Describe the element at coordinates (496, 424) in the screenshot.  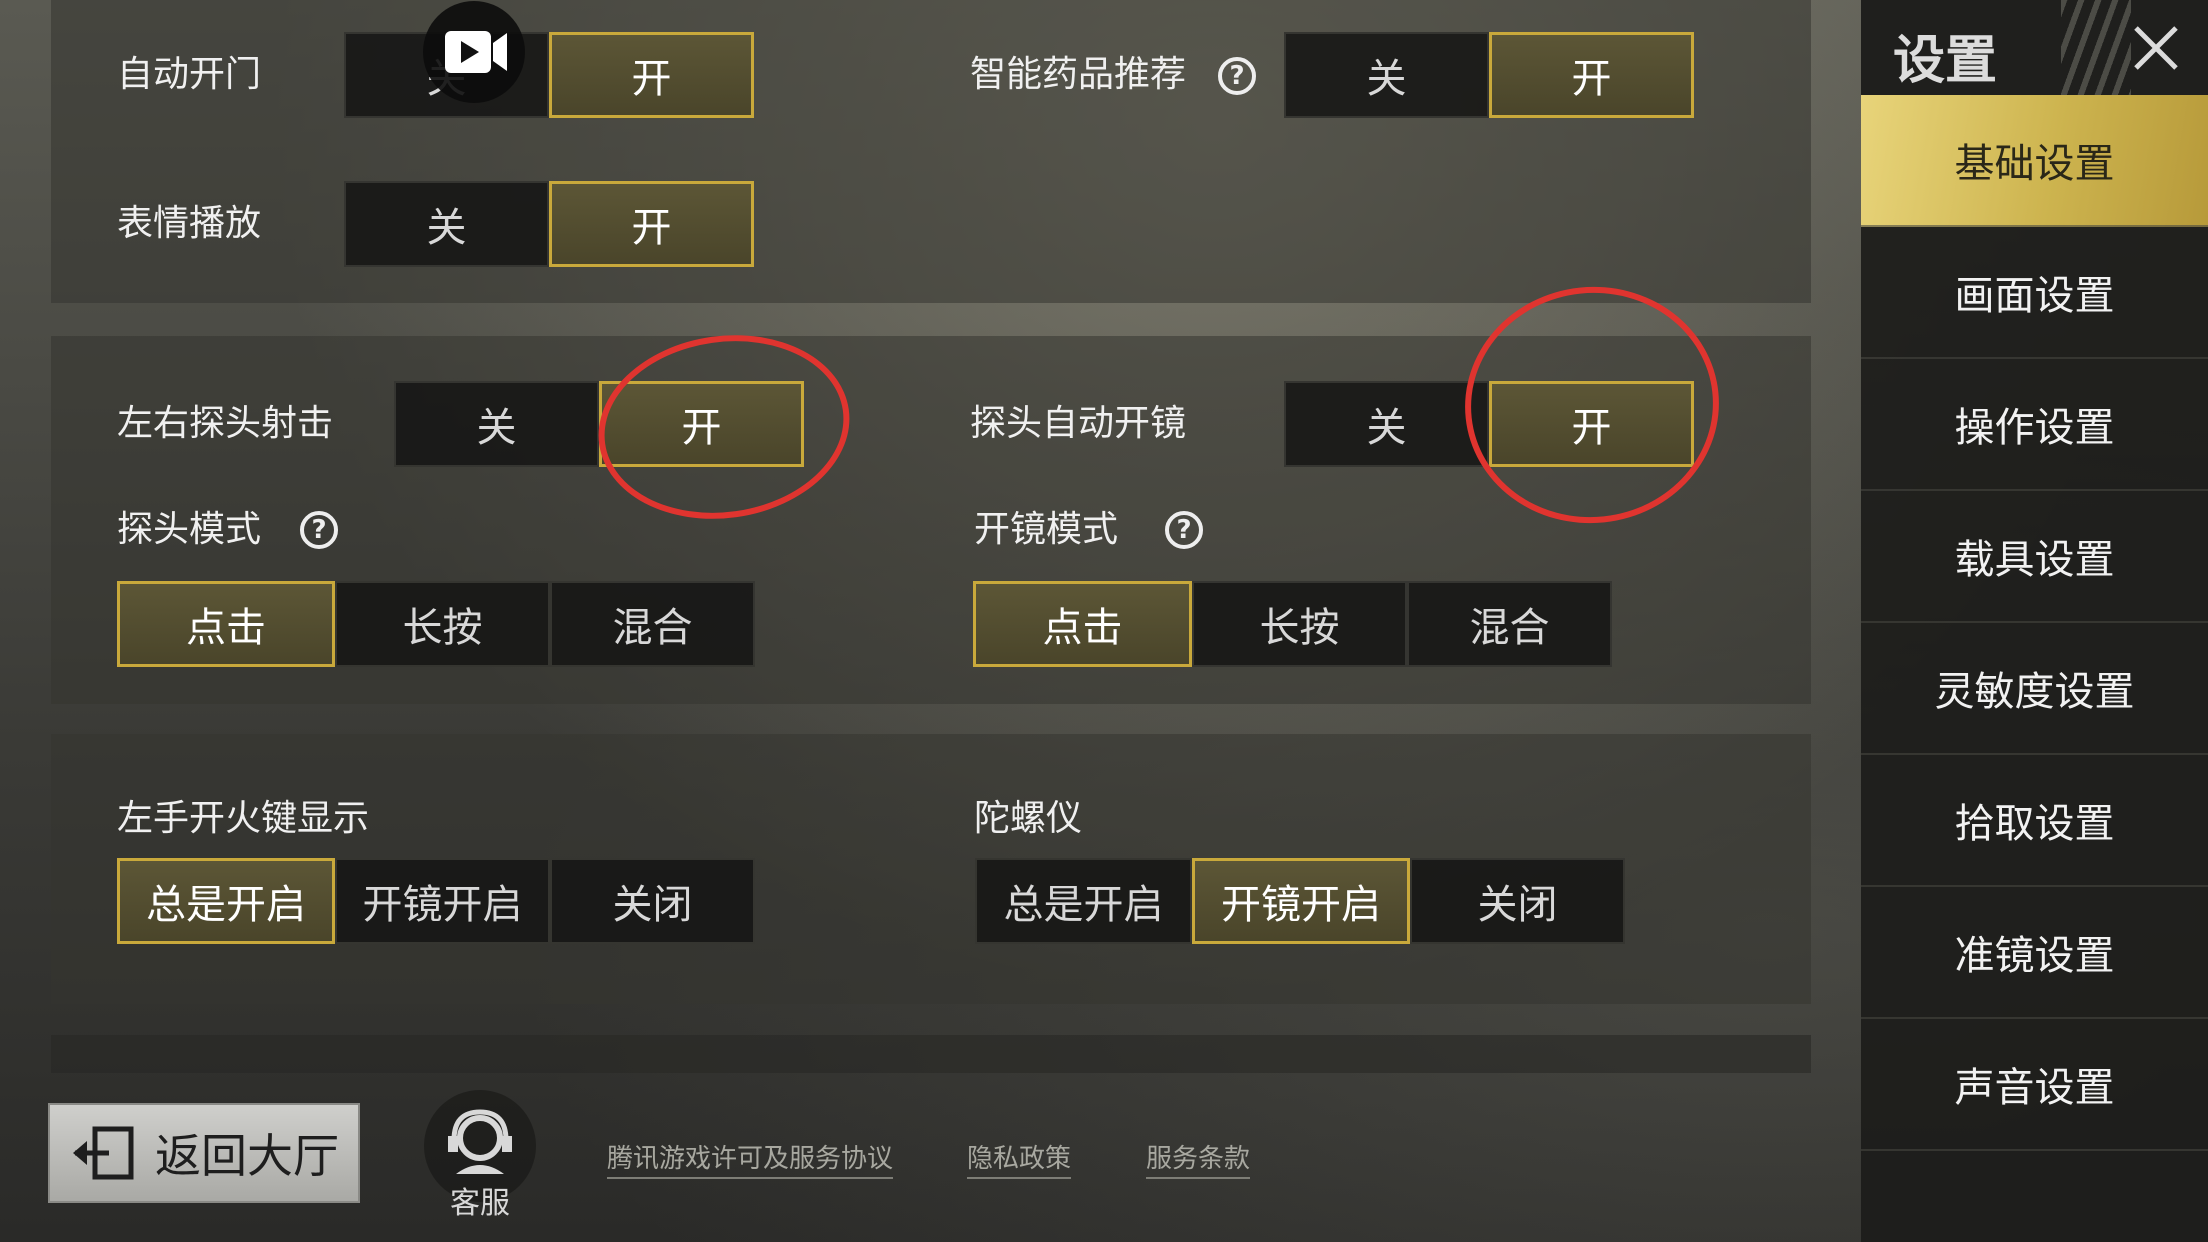
I see `lean-fire-off: 关` at that location.